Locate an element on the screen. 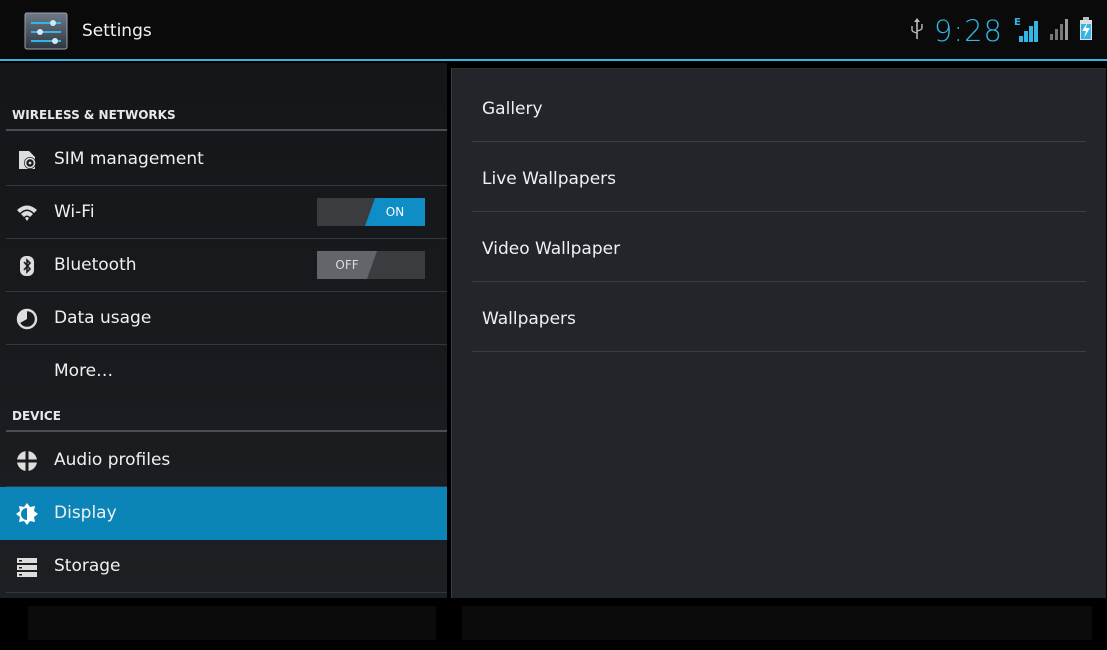 The width and height of the screenshot is (1107, 650). sidebar-item-label: Audio profiles is located at coordinates (112, 460).